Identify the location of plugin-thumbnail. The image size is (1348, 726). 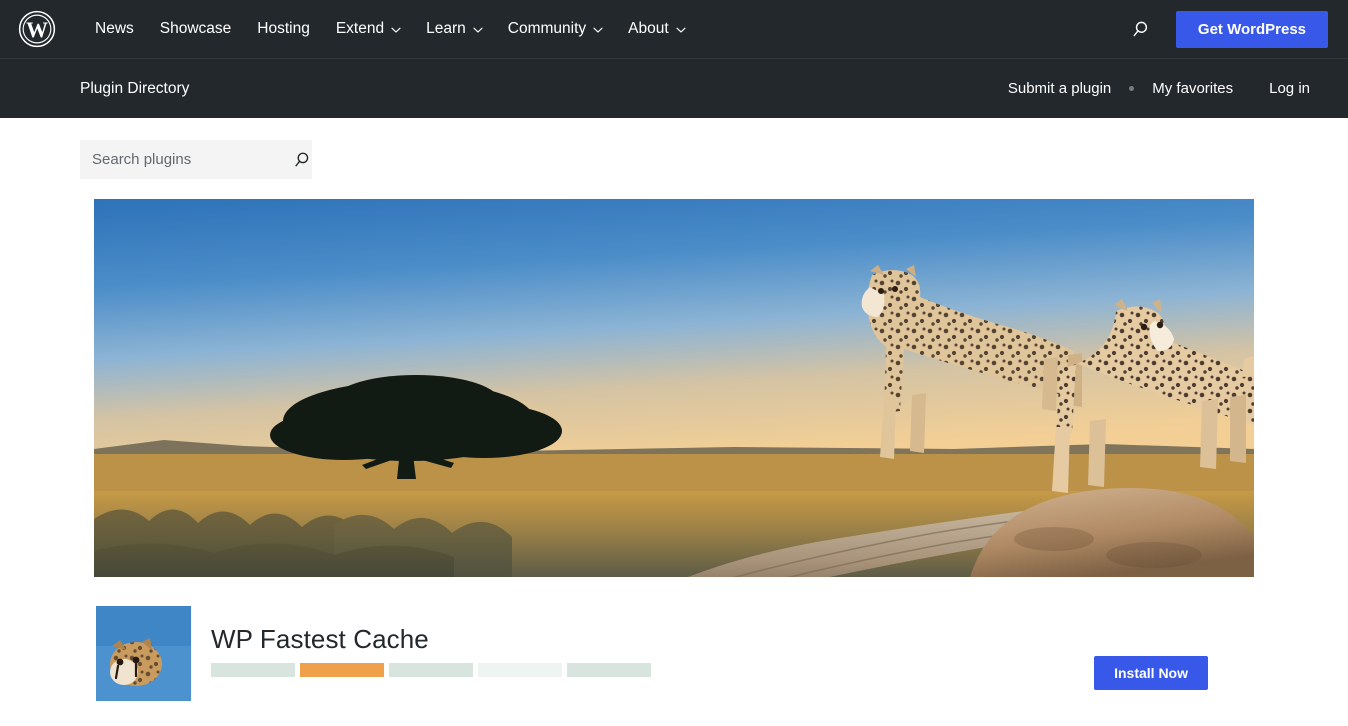
(143, 653).